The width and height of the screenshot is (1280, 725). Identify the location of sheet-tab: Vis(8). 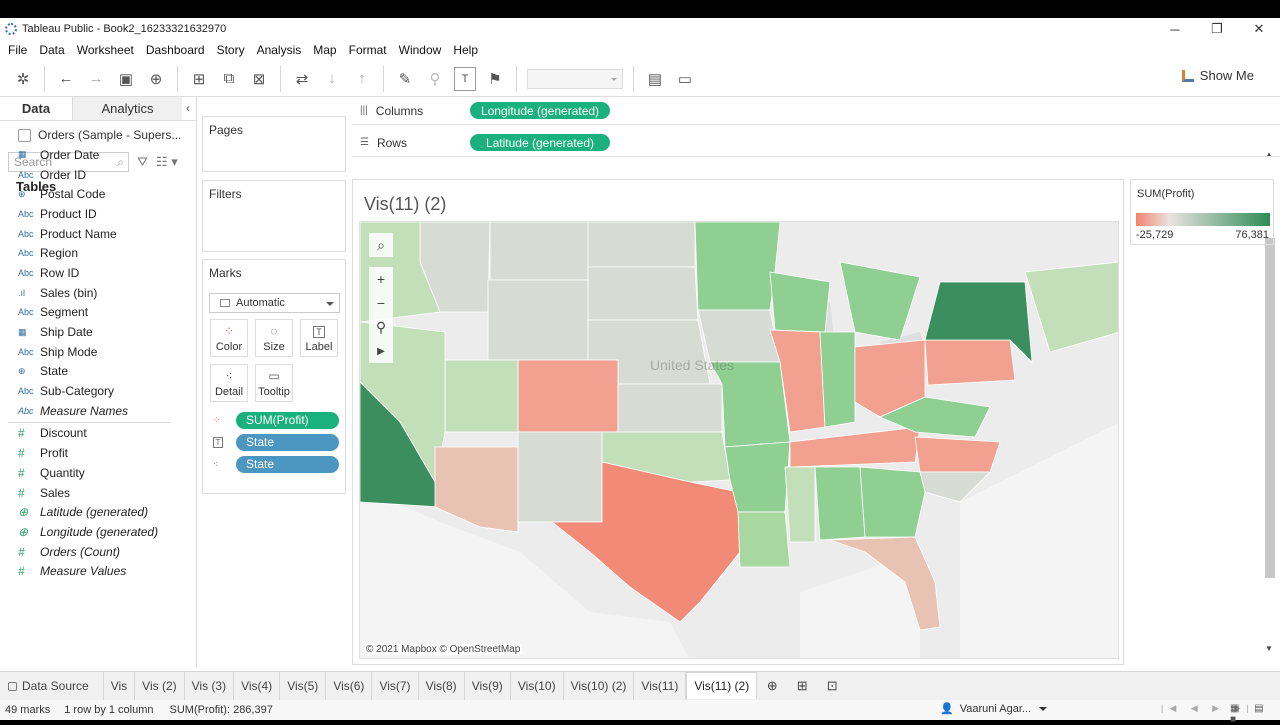
(442, 686).